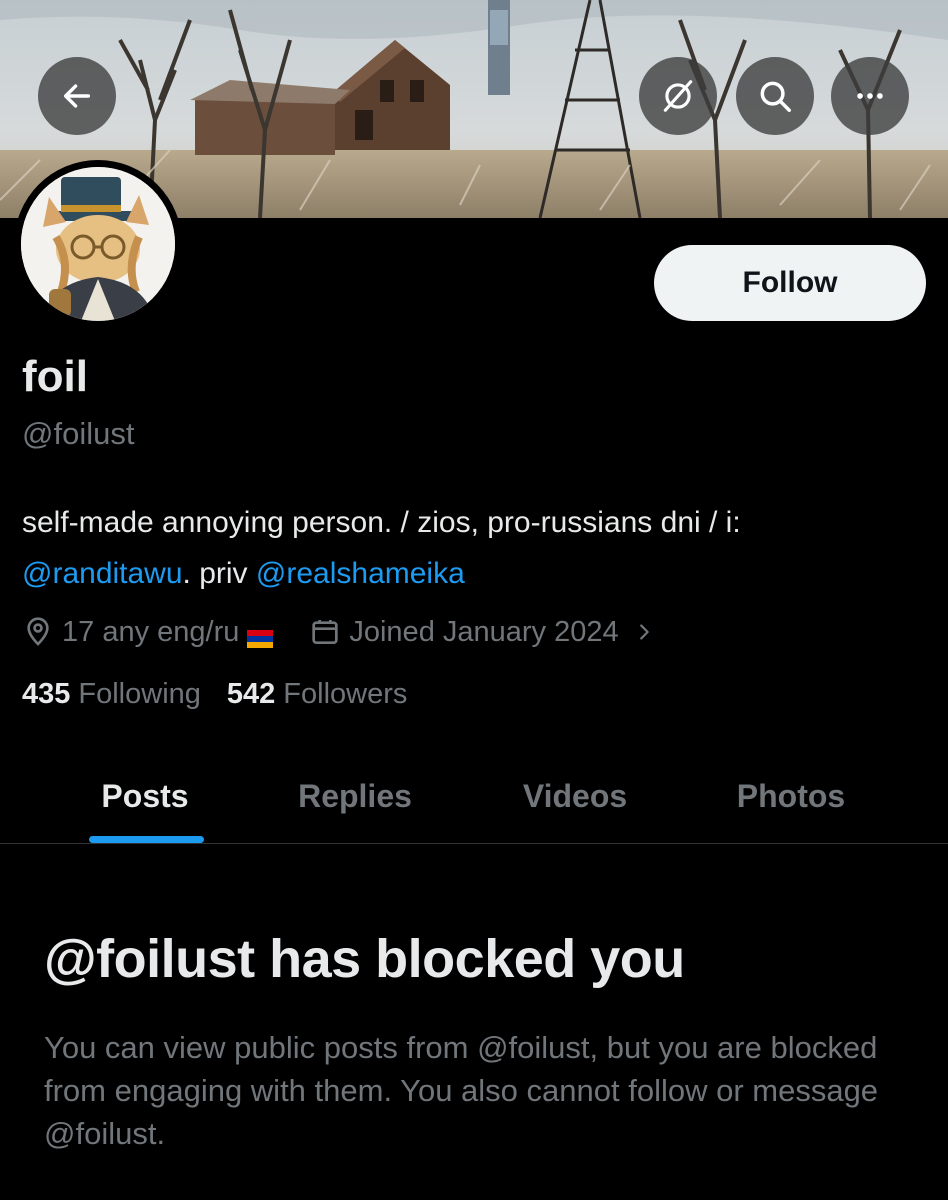  I want to click on active-tab-indicator, so click(146, 839).